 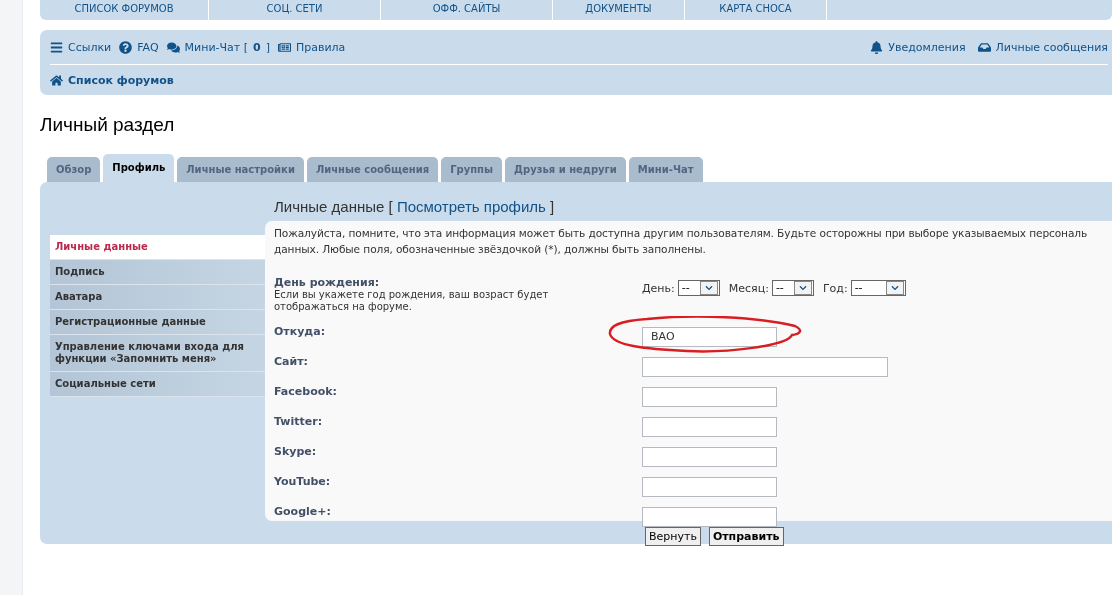 What do you see at coordinates (303, 511) in the screenshot?
I see `field-label: Google+:` at bounding box center [303, 511].